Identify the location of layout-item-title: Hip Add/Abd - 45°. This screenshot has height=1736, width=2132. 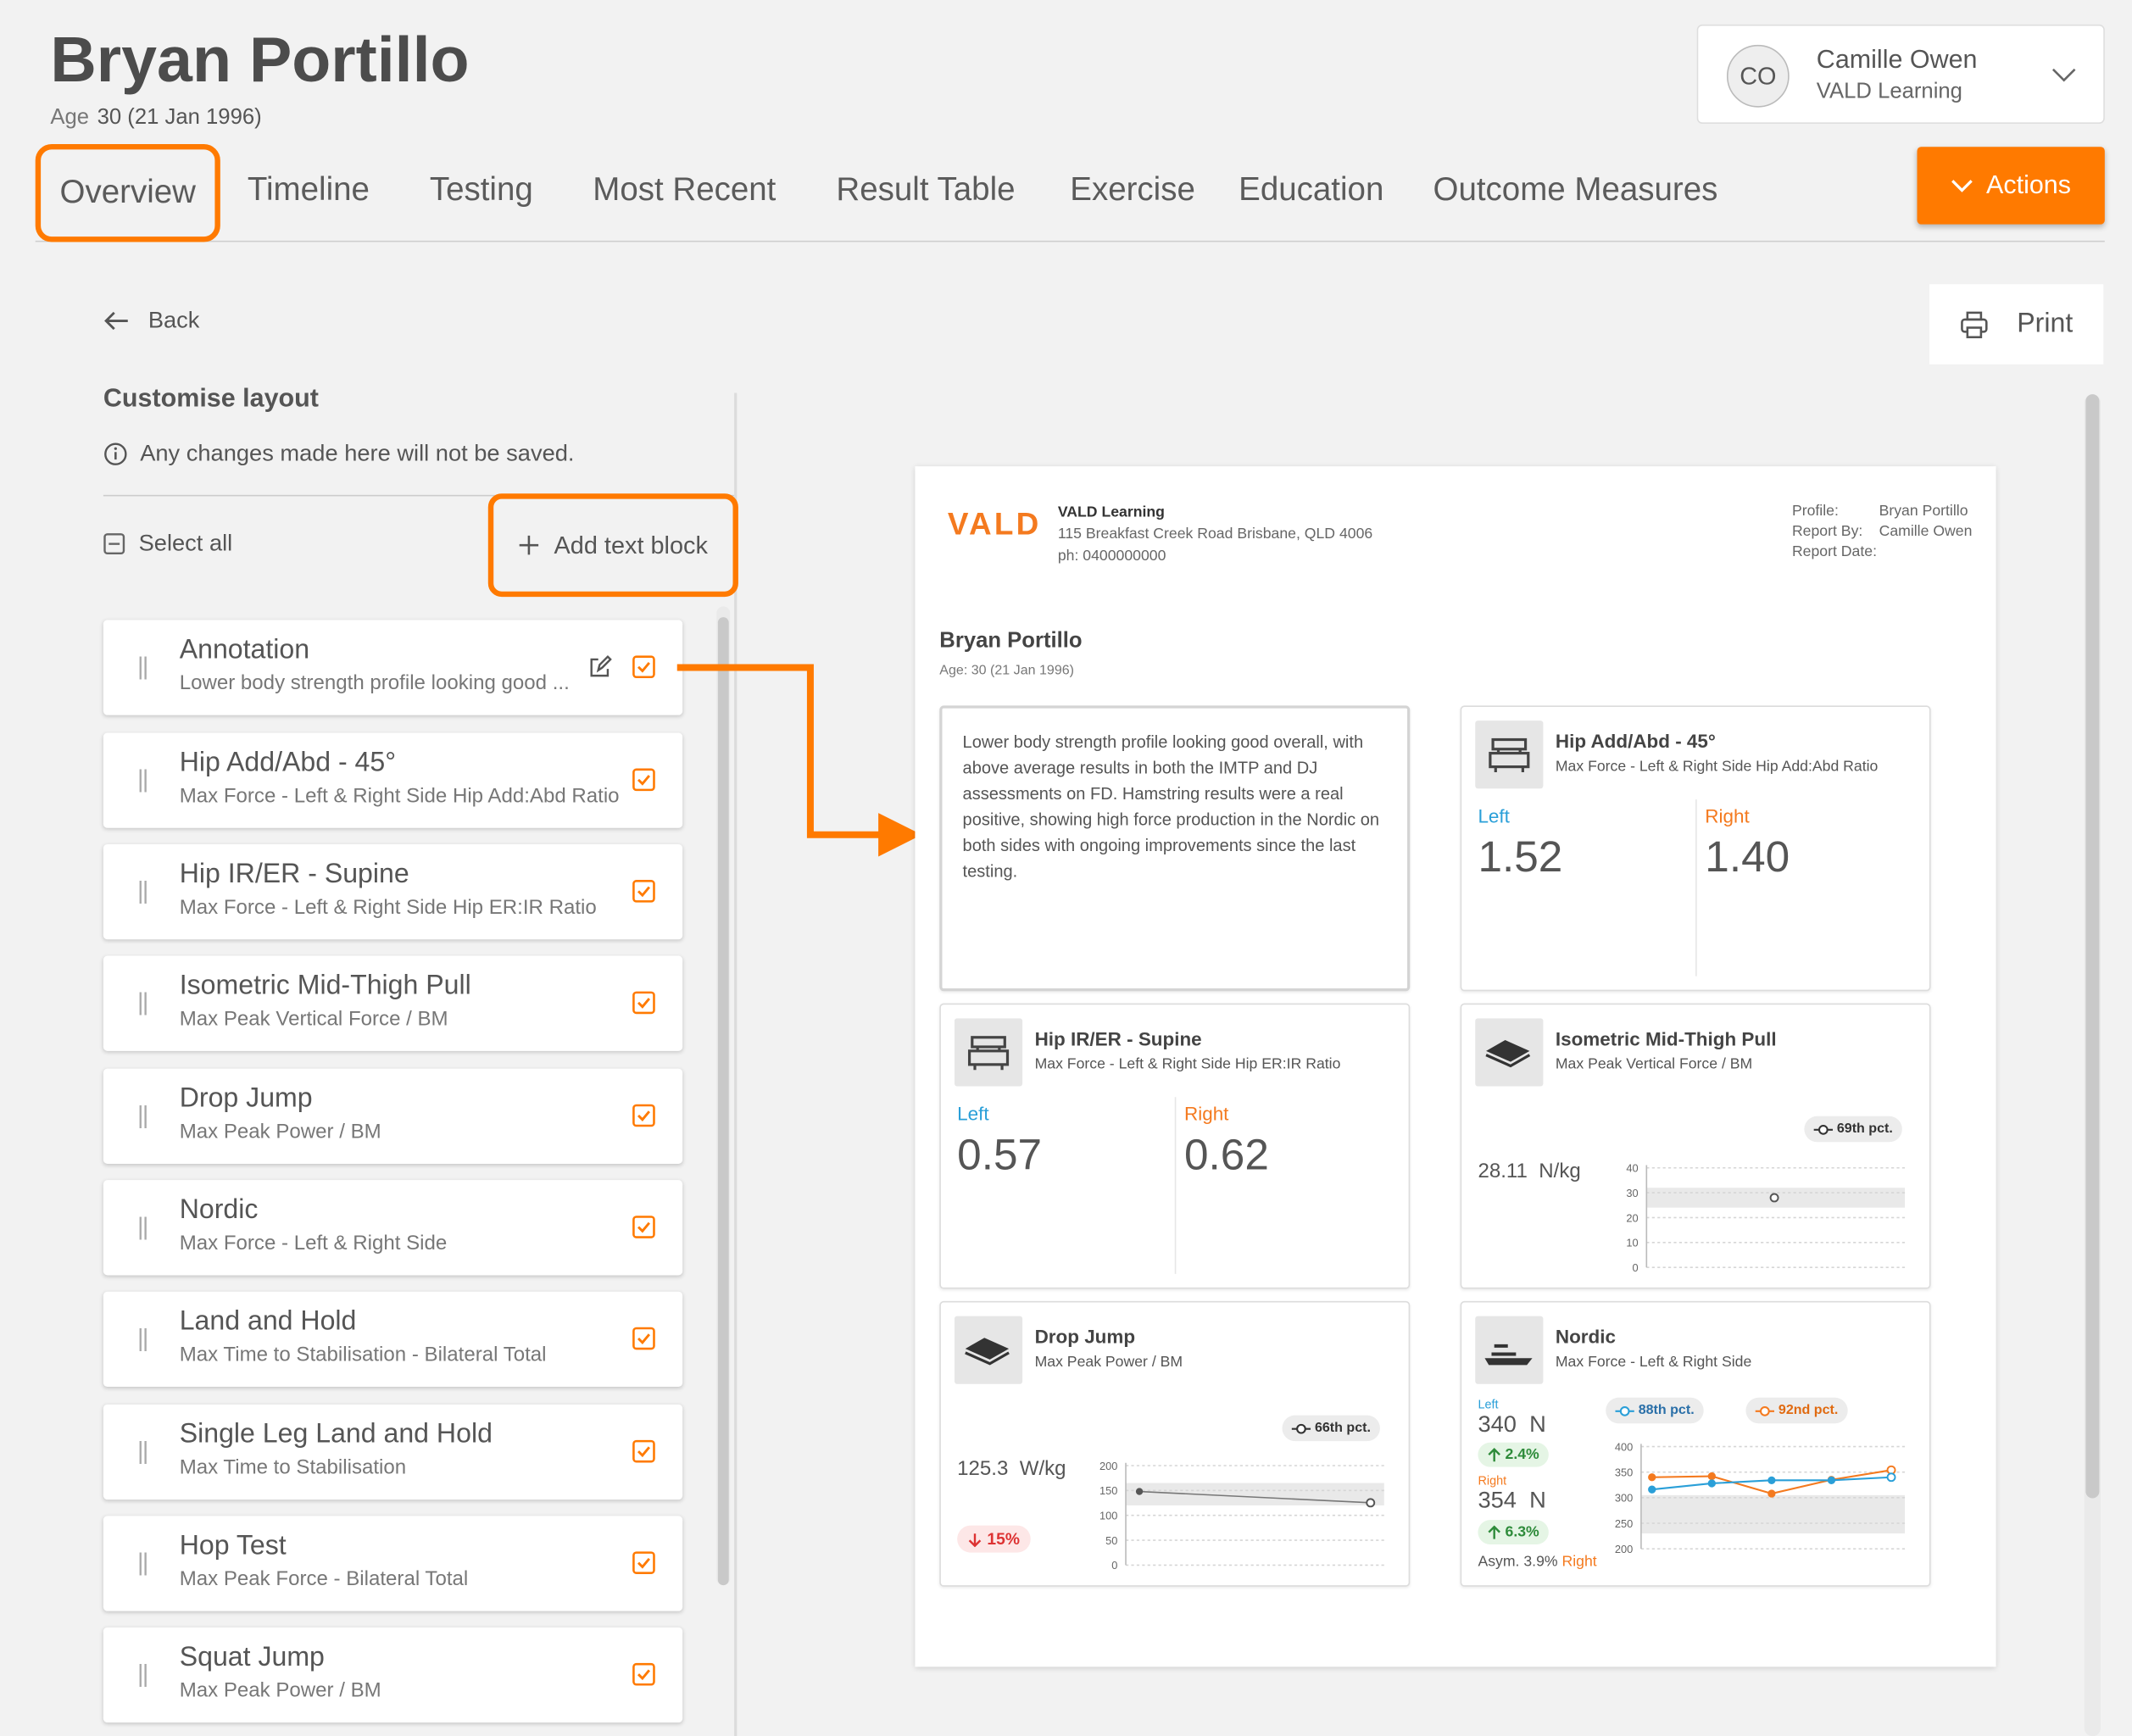
(288, 763).